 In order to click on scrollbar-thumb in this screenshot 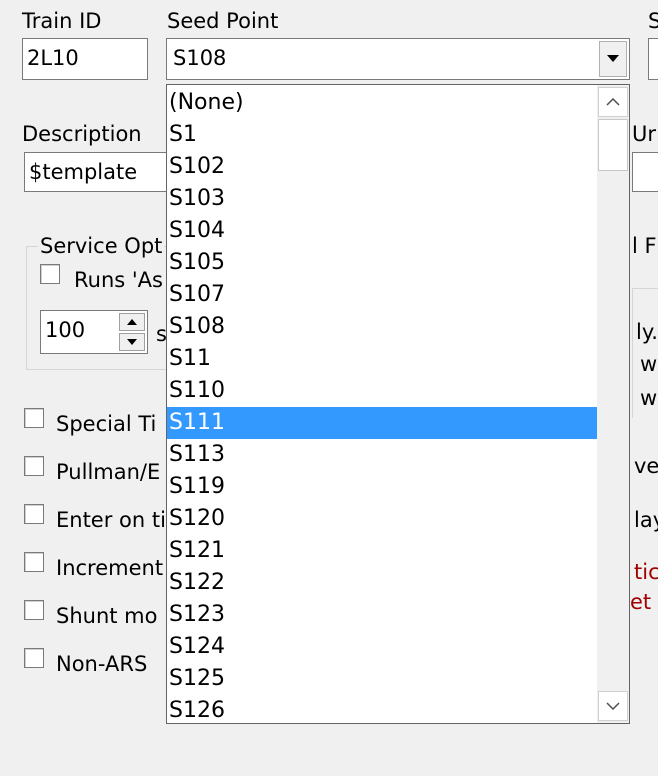, I will do `click(613, 145)`.